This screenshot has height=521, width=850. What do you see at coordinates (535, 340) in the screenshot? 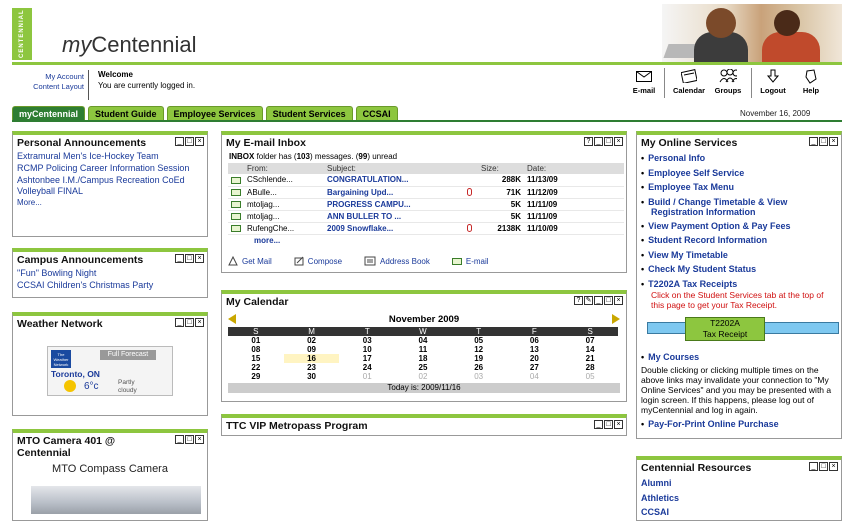
I see `calendar-day: 06` at bounding box center [535, 340].